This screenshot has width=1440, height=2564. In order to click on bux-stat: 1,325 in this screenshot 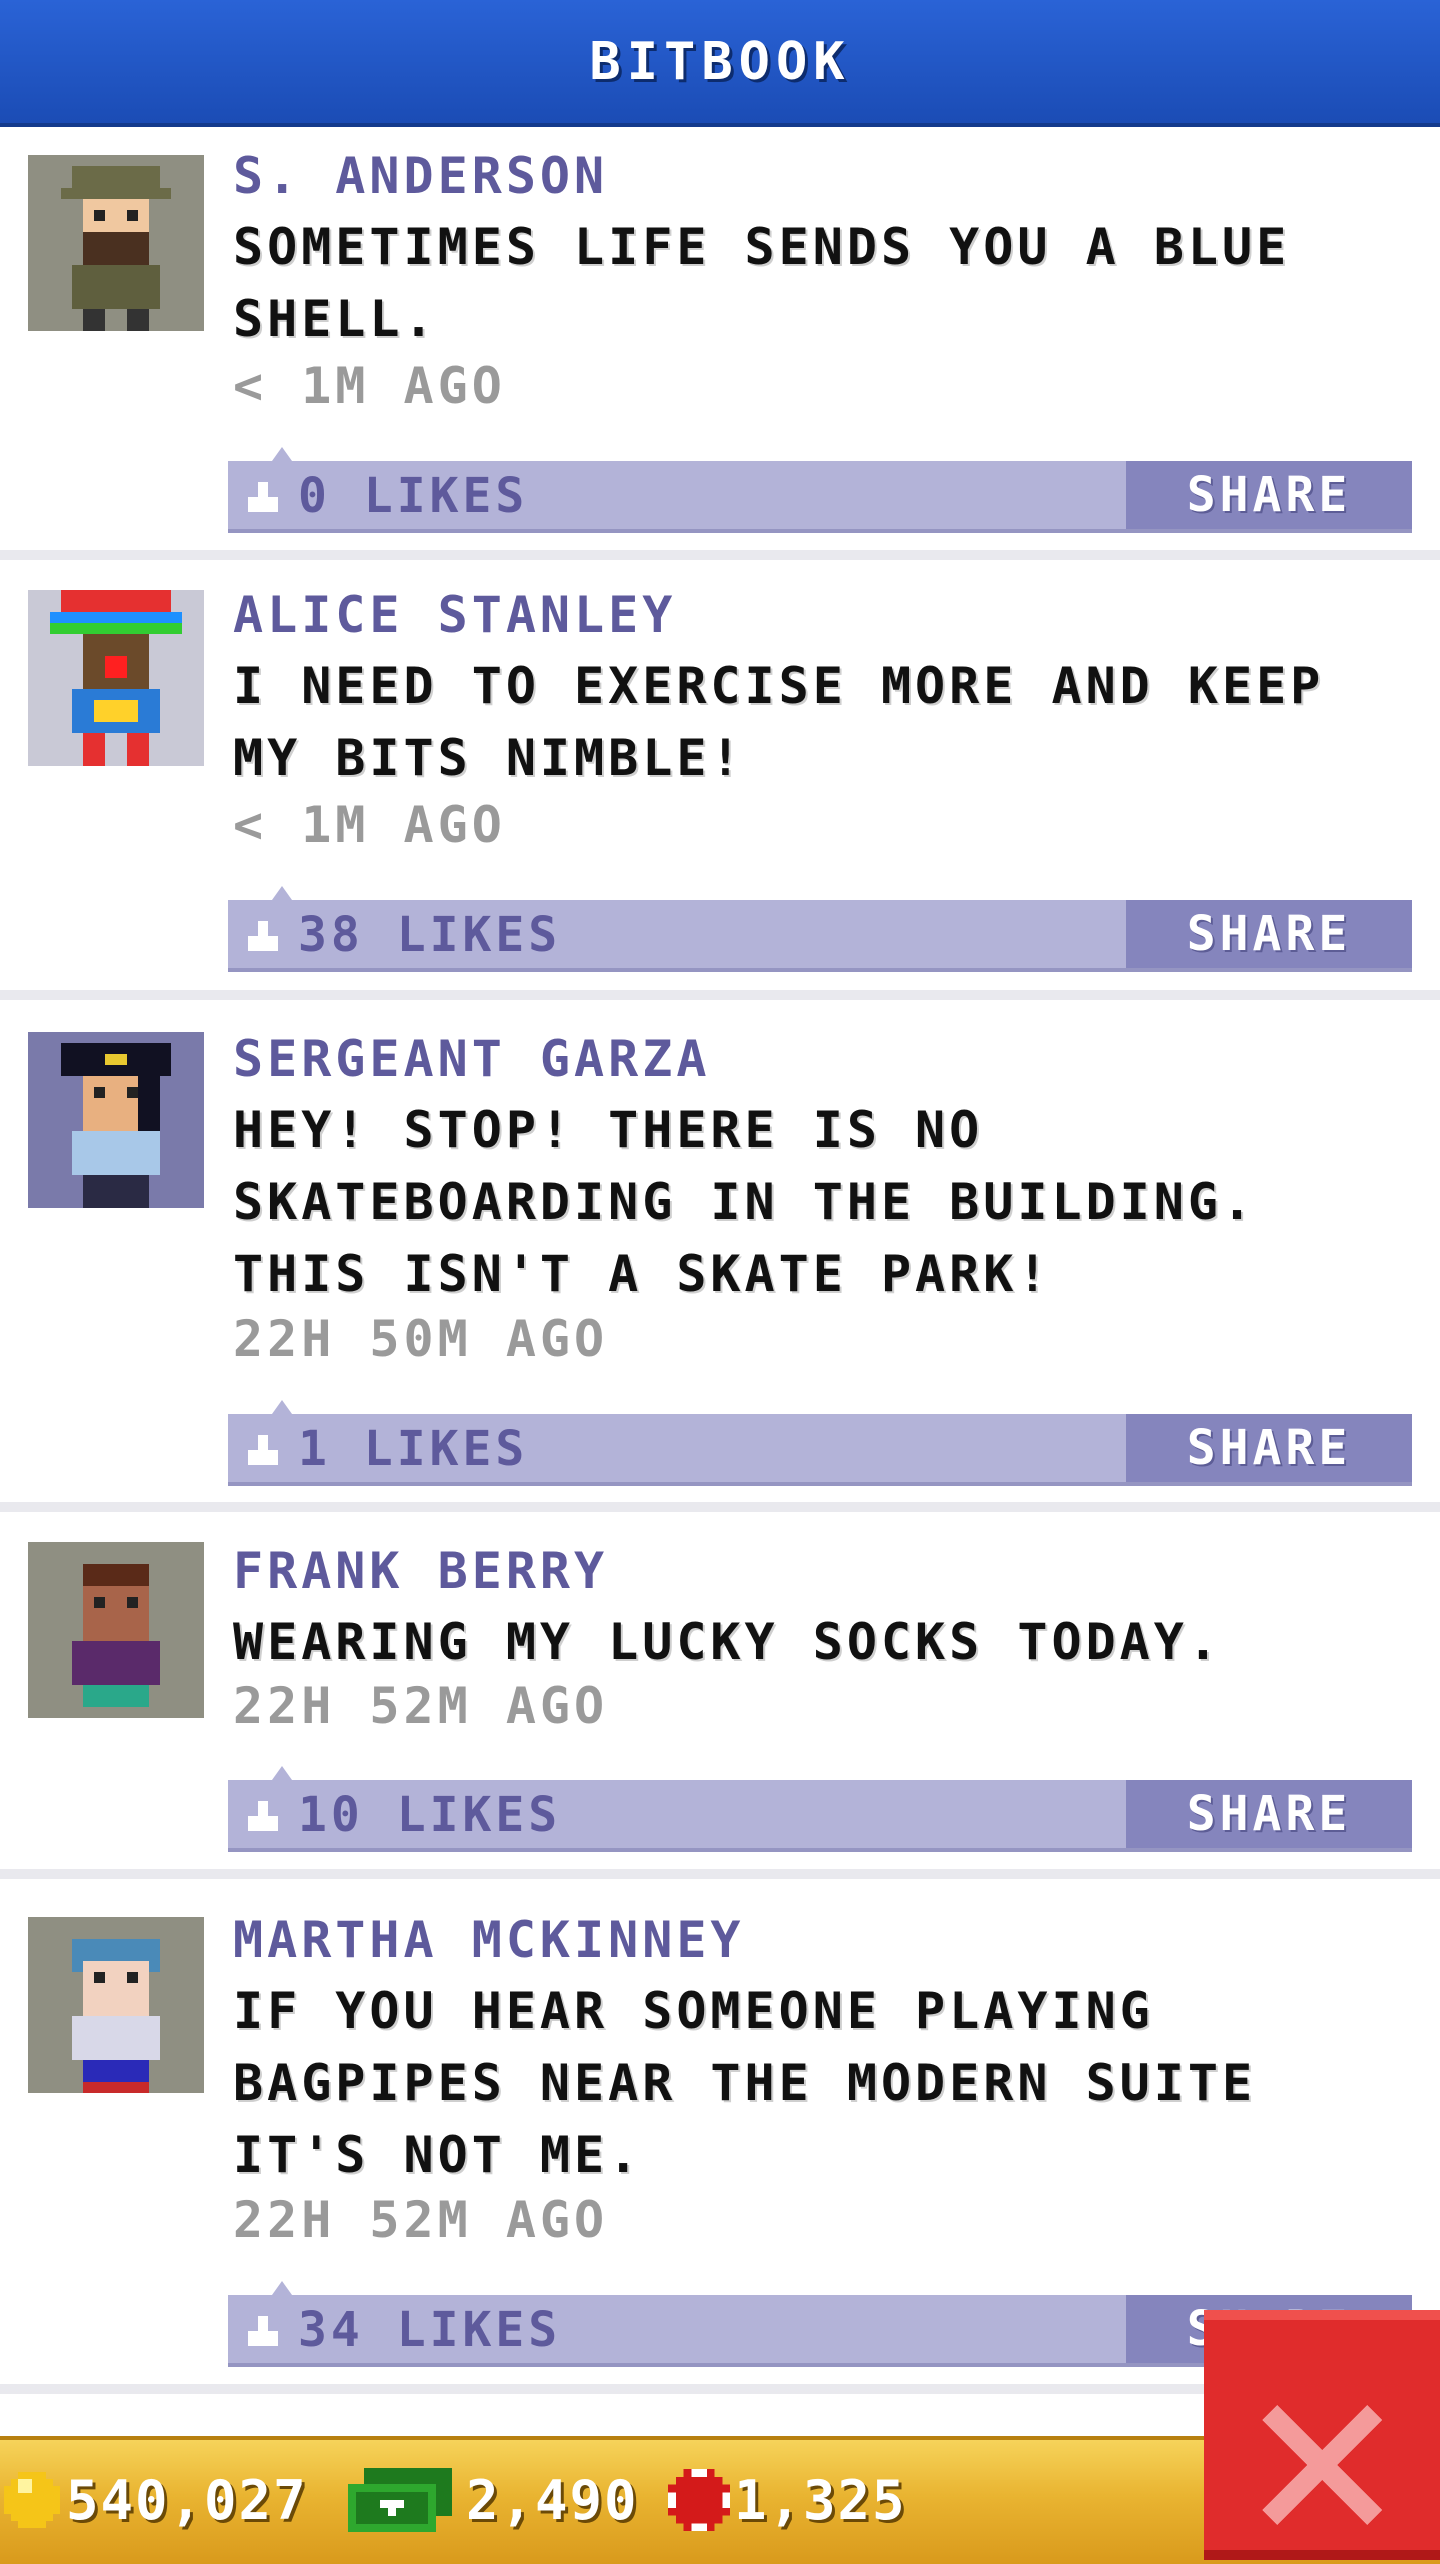, I will do `click(787, 2500)`.